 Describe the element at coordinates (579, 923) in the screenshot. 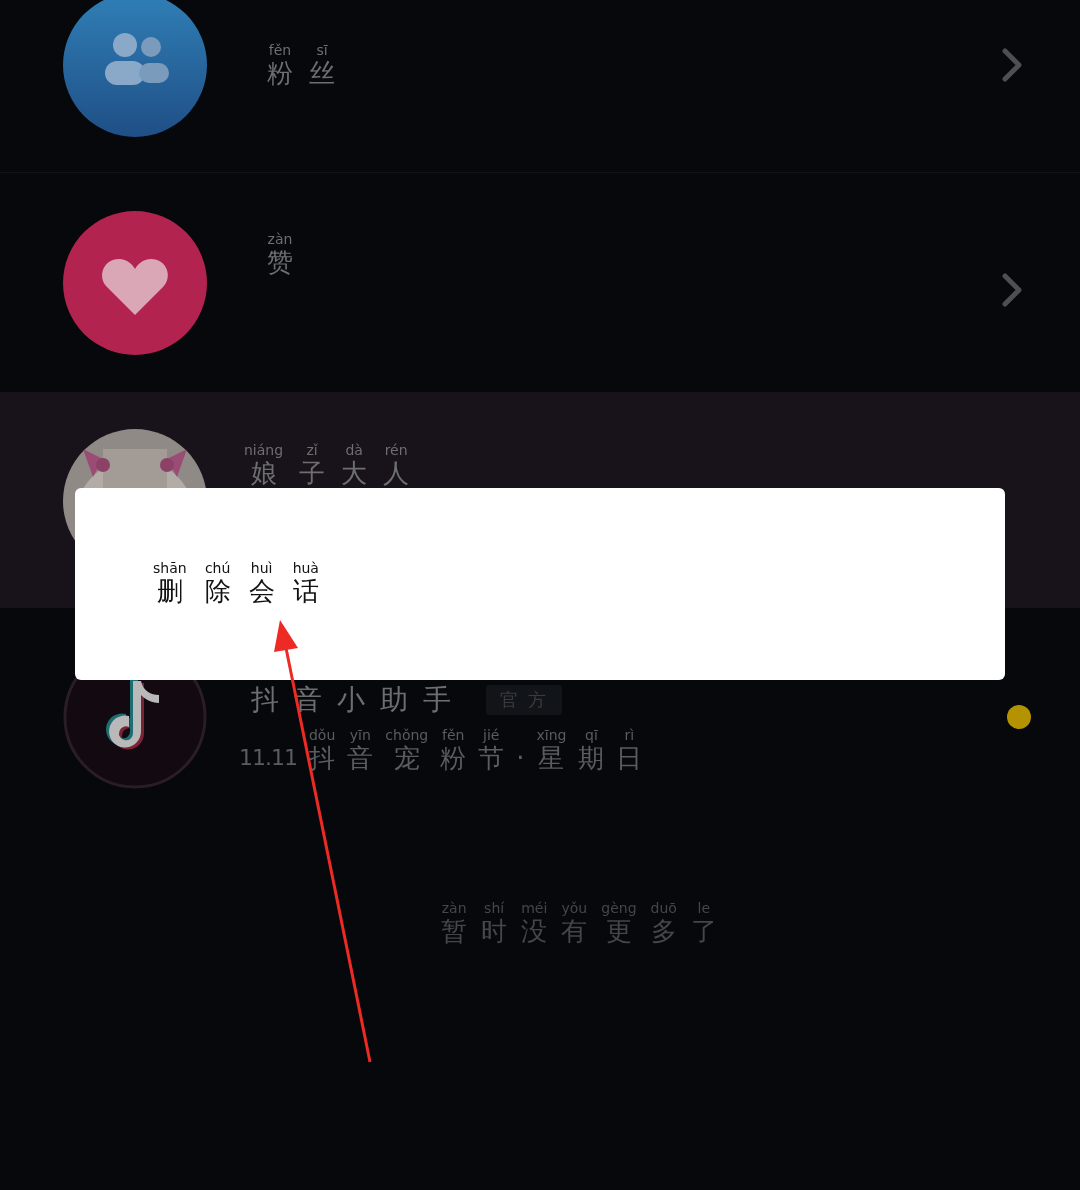

I see `empty-note: zàn 暂 shí 时 méi 没 yǒu 有 gèng 更 duō 多 le 了` at that location.